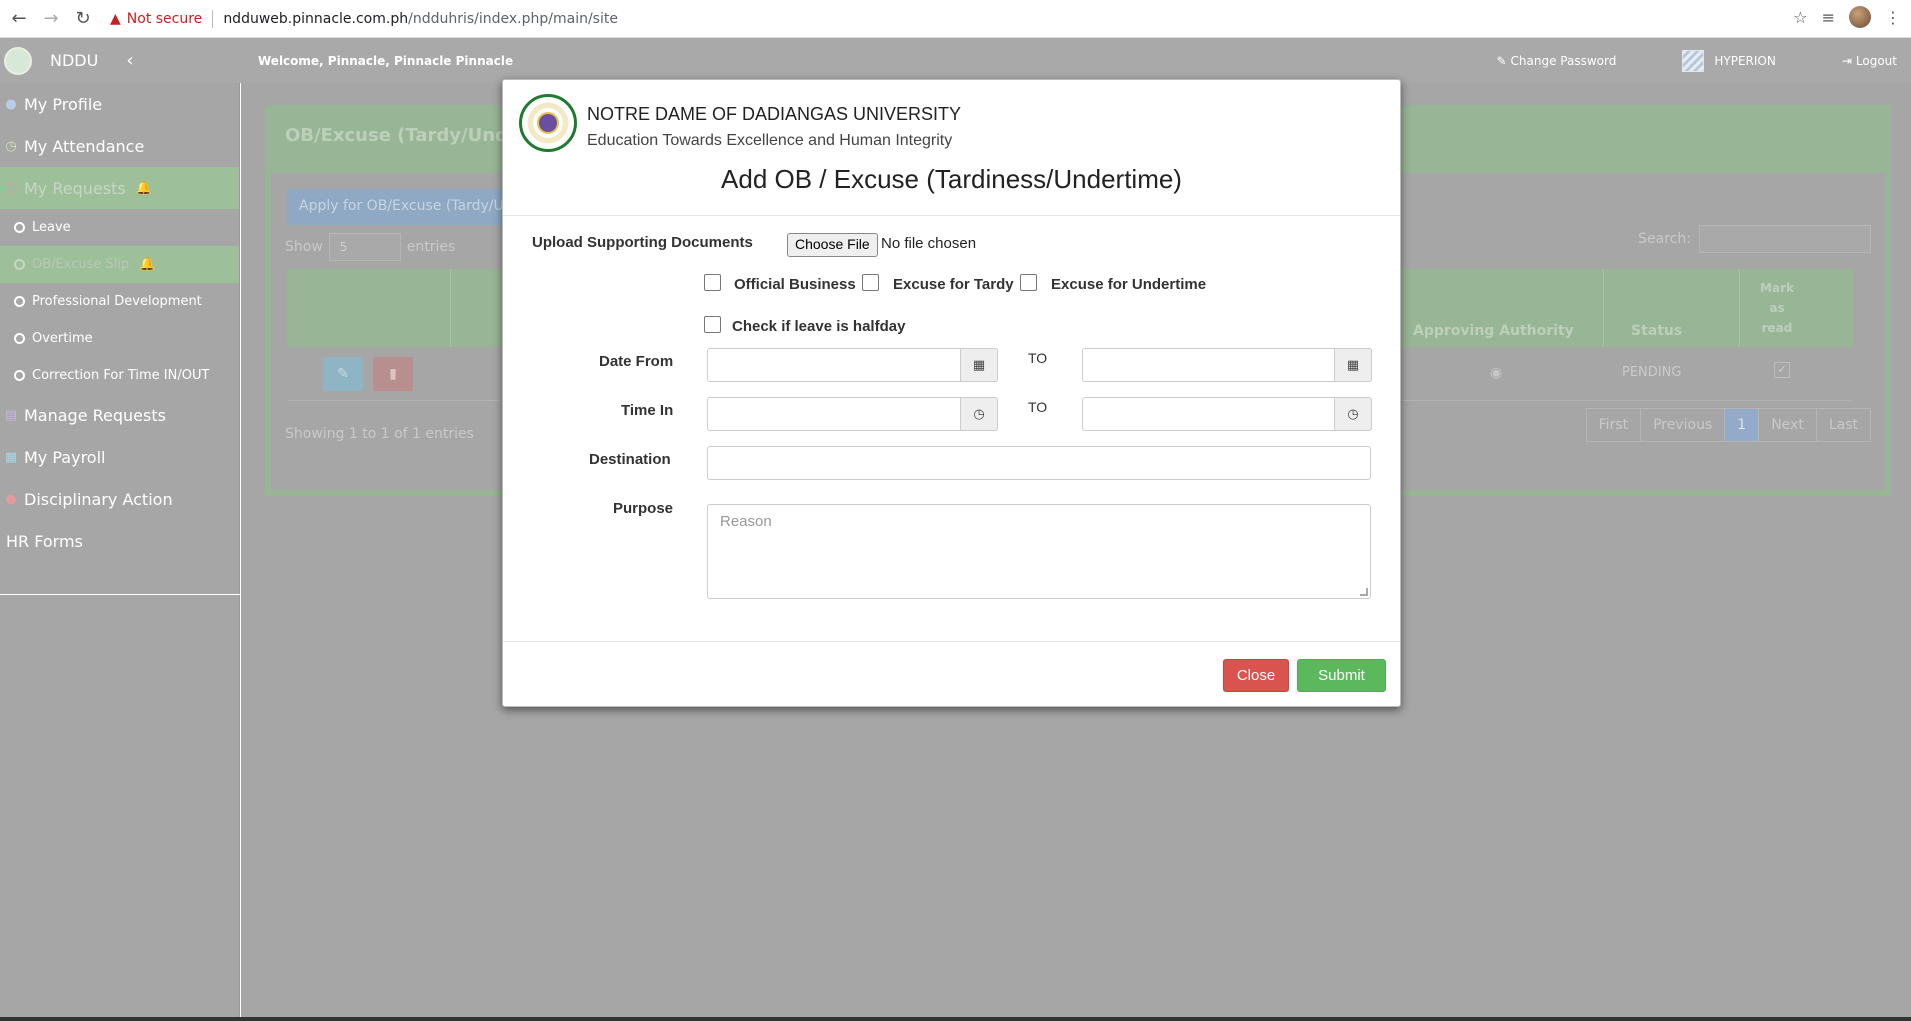  What do you see at coordinates (1227, 365) in the screenshot?
I see `date-to-input: ▦` at bounding box center [1227, 365].